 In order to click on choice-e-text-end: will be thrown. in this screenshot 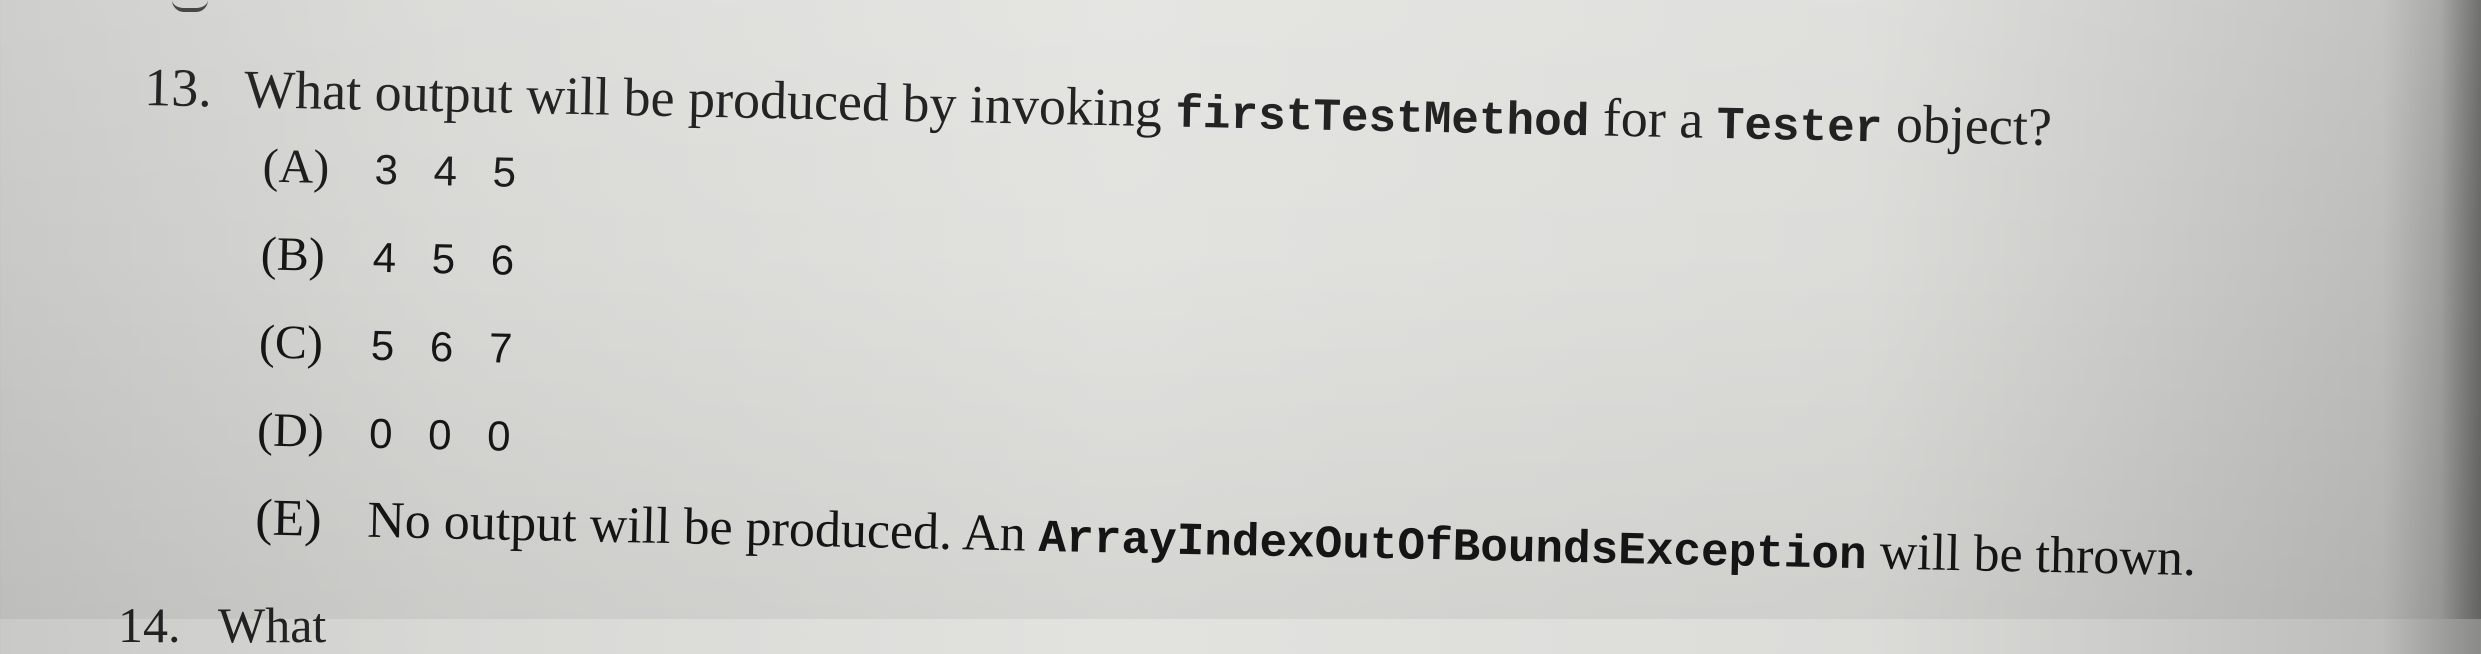, I will do `click(2031, 555)`.